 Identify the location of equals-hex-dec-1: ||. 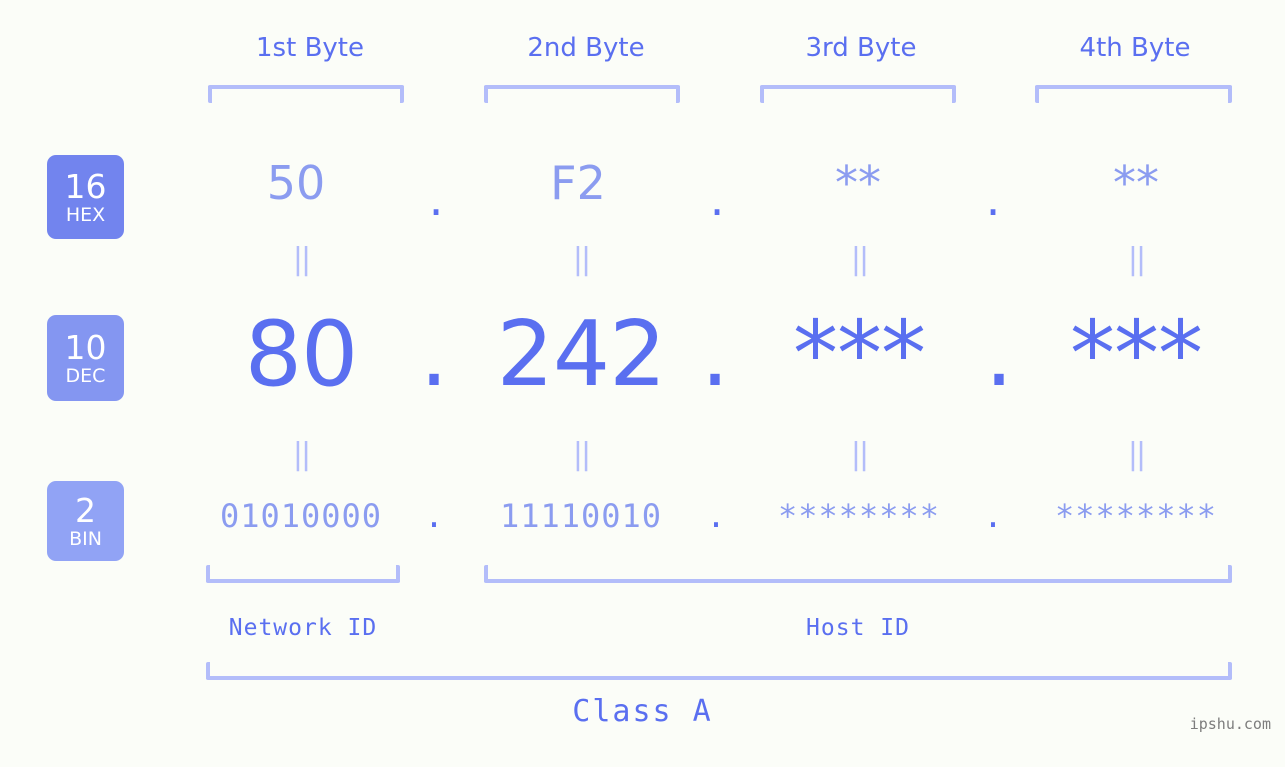
(301, 259).